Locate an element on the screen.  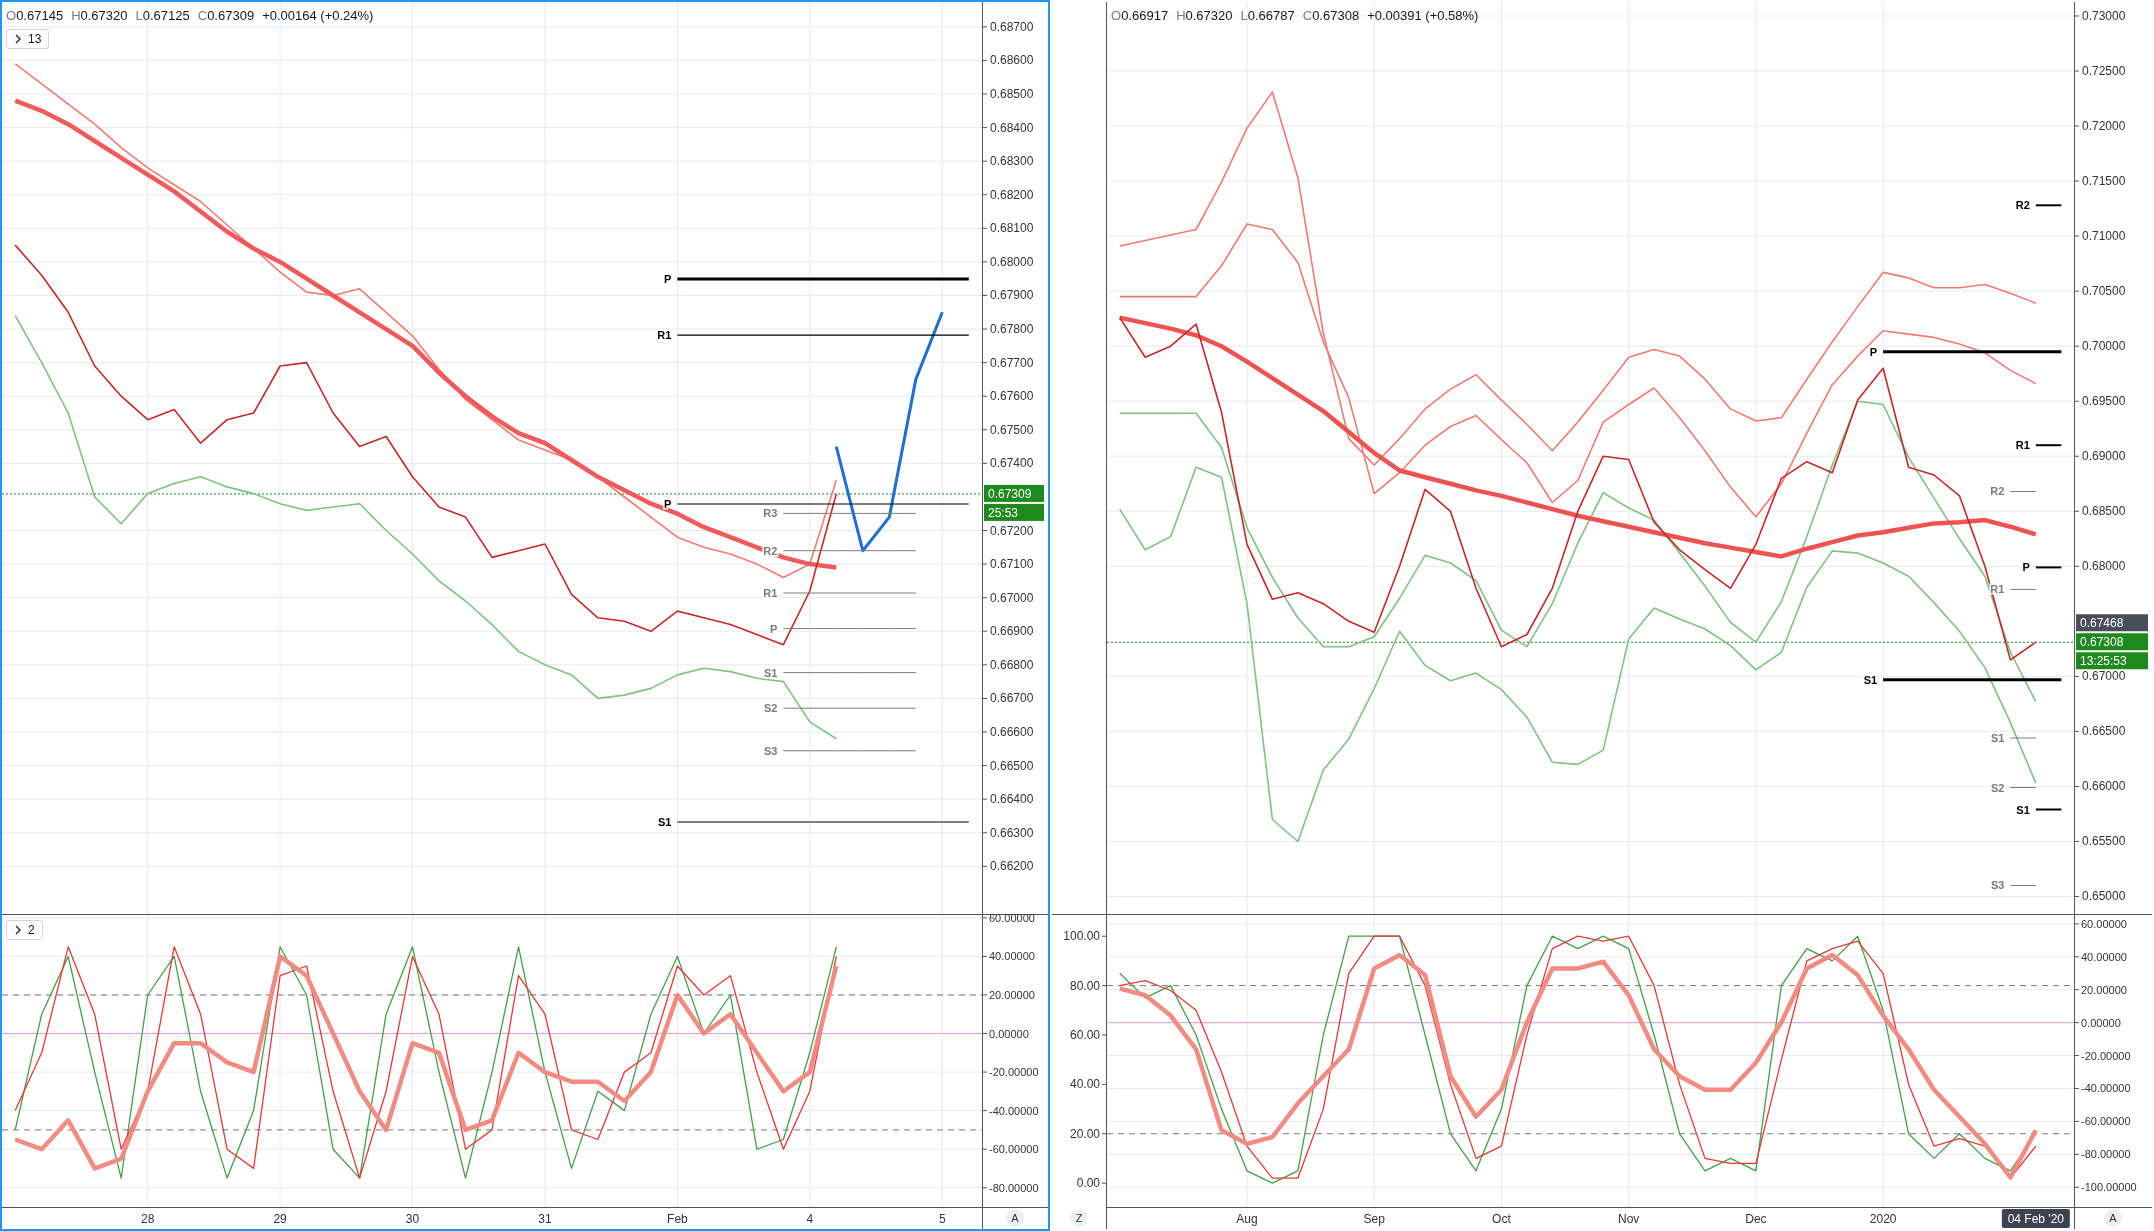
price-axis-label: 0.72500 is located at coordinates (2104, 71).